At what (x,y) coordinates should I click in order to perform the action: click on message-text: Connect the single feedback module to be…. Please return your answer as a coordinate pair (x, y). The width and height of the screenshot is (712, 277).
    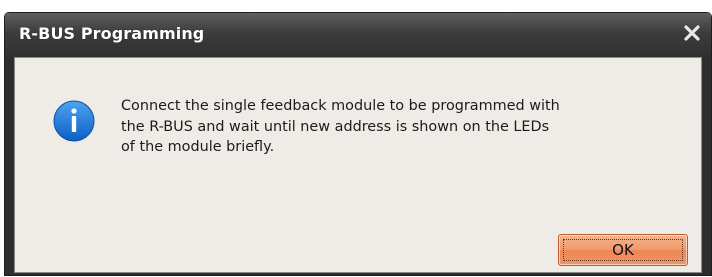
    Looking at the image, I should click on (340, 126).